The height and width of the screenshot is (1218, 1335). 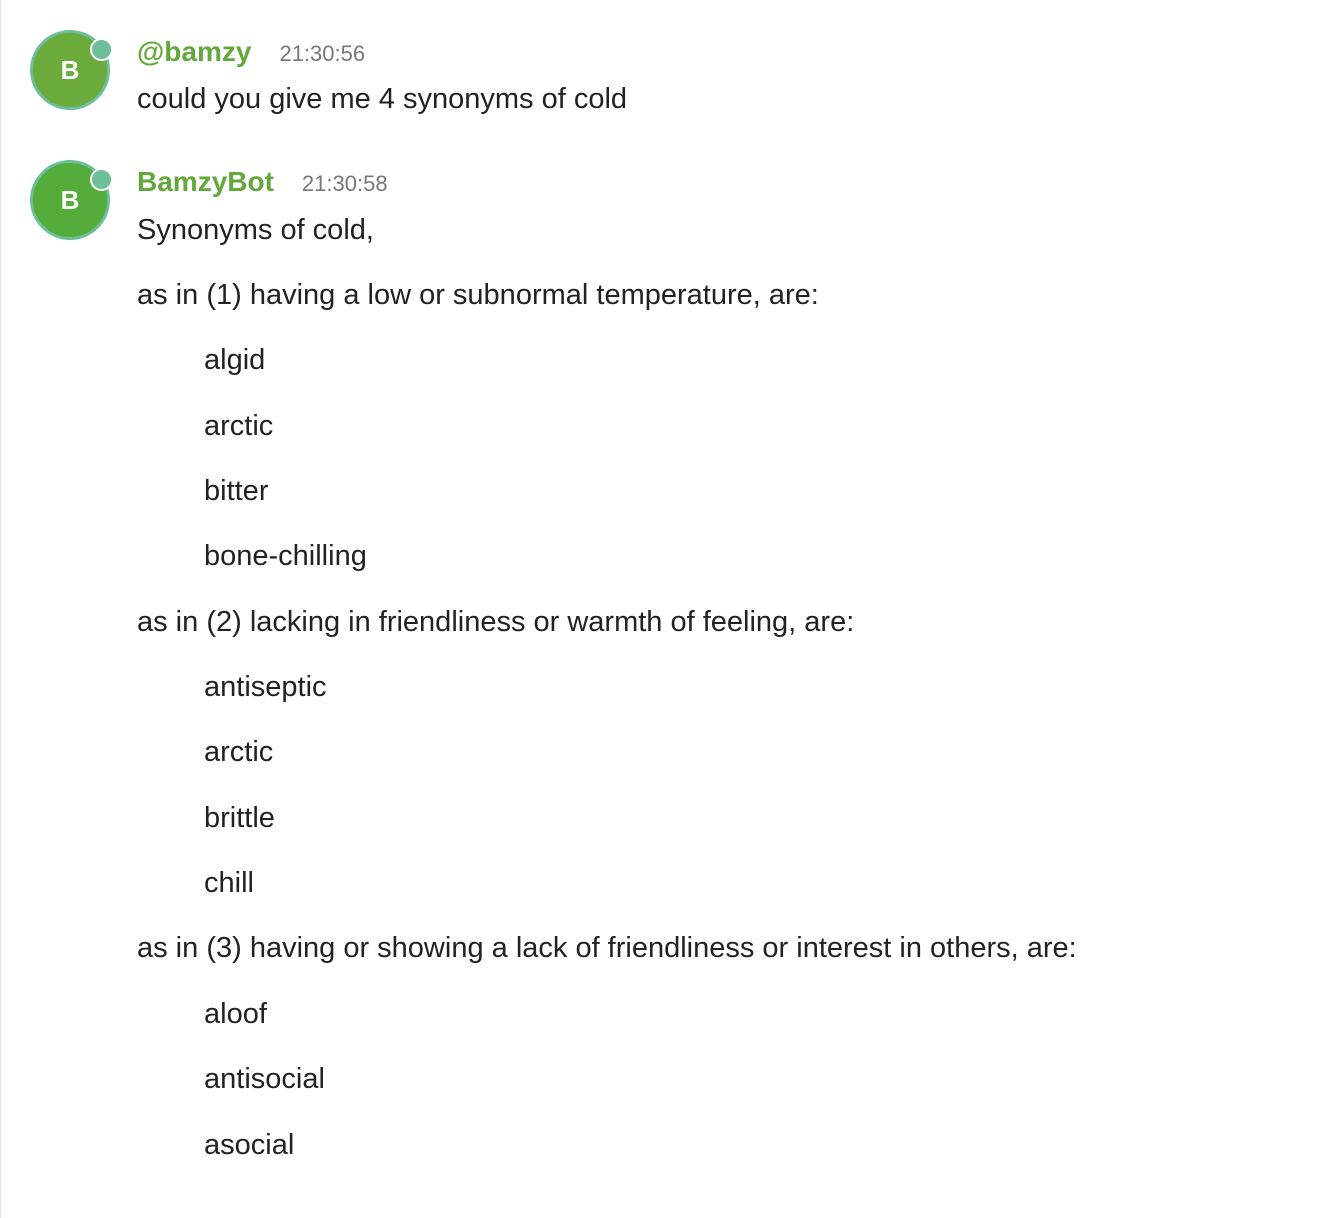 What do you see at coordinates (236, 491) in the screenshot?
I see `synonym-item: bitter` at bounding box center [236, 491].